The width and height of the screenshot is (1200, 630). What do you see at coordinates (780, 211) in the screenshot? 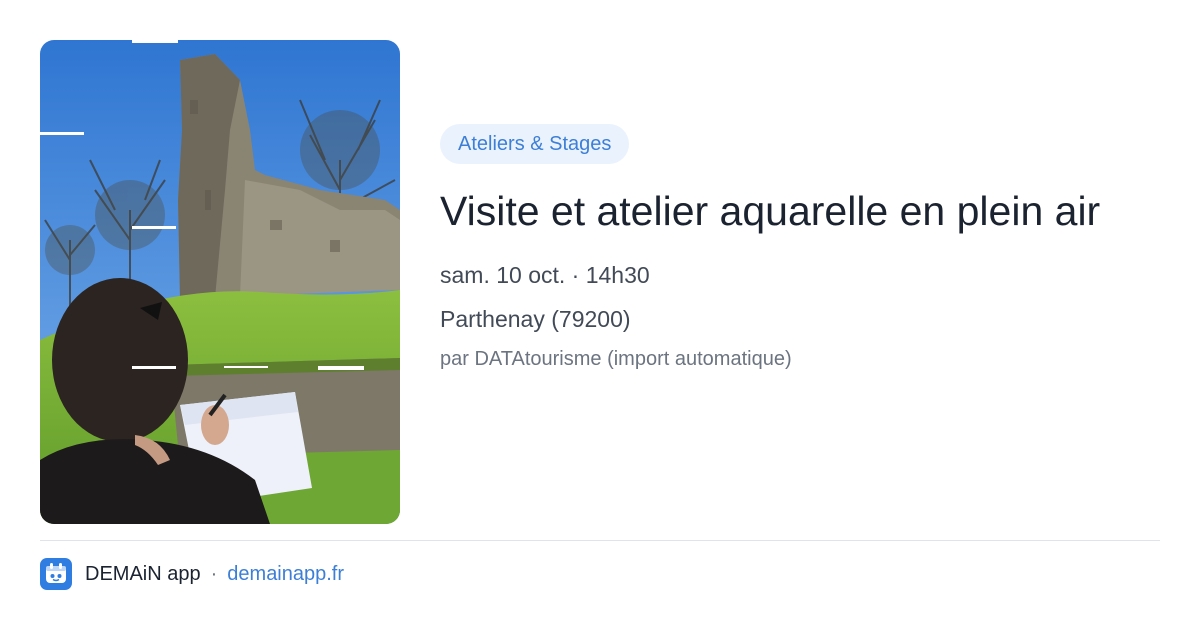
I see `event-title: Visite et atelier aquarelle en plein air` at bounding box center [780, 211].